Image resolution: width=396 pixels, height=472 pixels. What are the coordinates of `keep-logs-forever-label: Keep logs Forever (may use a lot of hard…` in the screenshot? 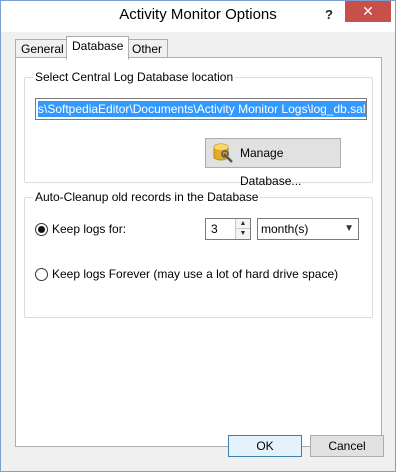 It's located at (195, 274).